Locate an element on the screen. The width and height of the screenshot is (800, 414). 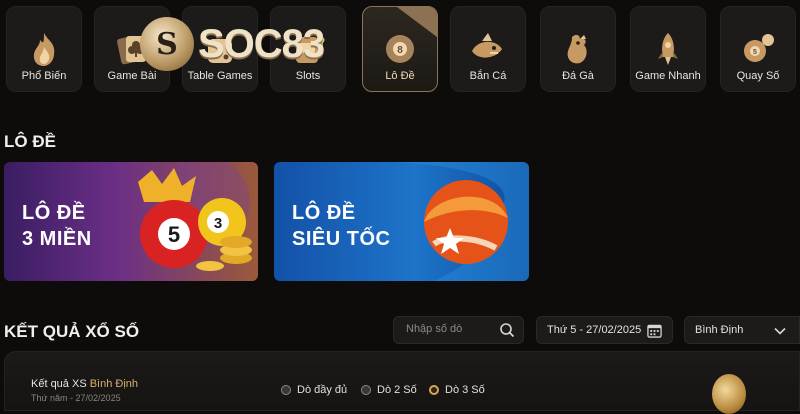
brand-logo: S SOC83 is located at coordinates (252, 44).